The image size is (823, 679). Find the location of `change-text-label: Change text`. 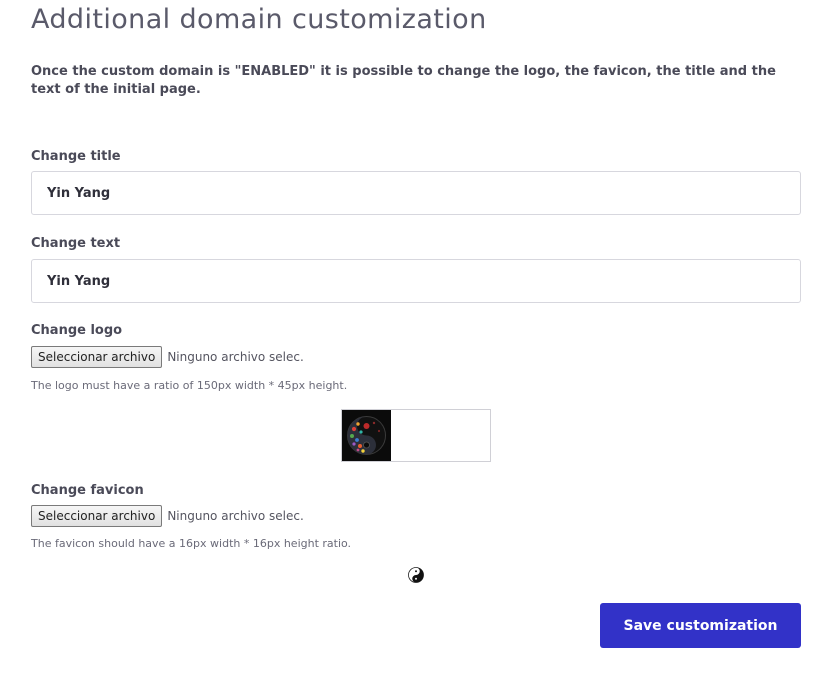

change-text-label: Change text is located at coordinates (76, 243).